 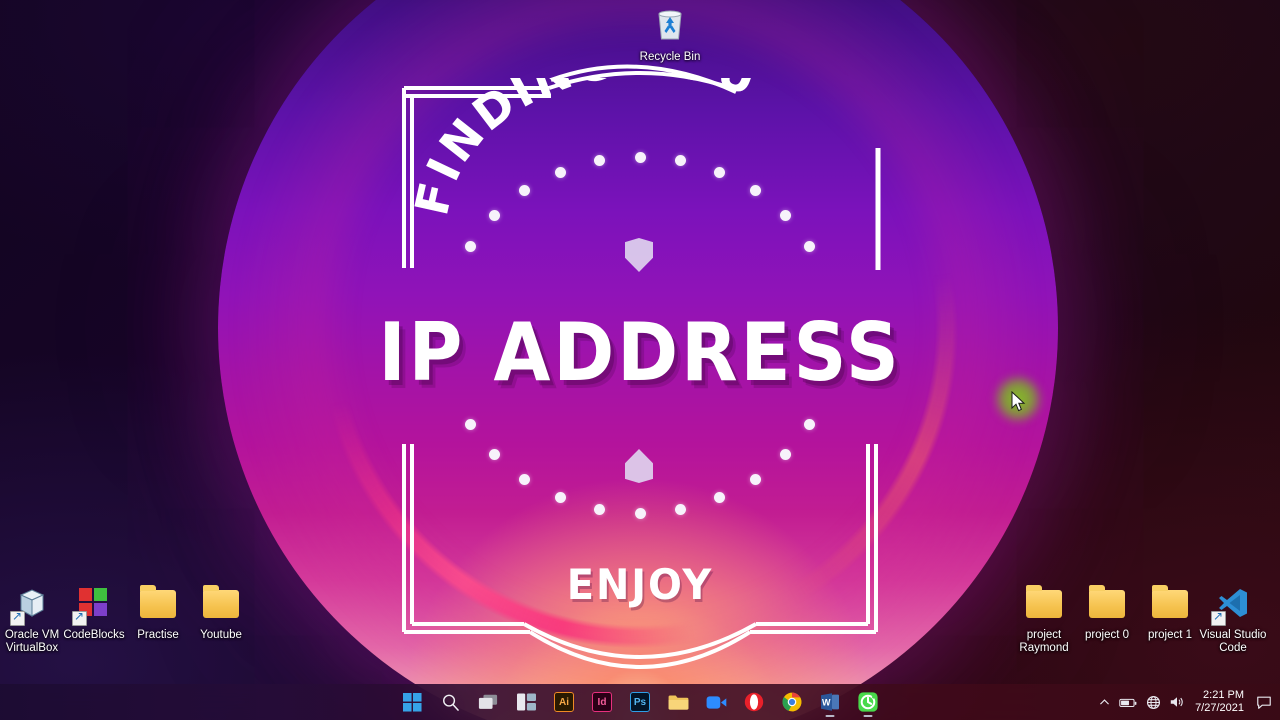 I want to click on battery-icon, so click(x=1128, y=702).